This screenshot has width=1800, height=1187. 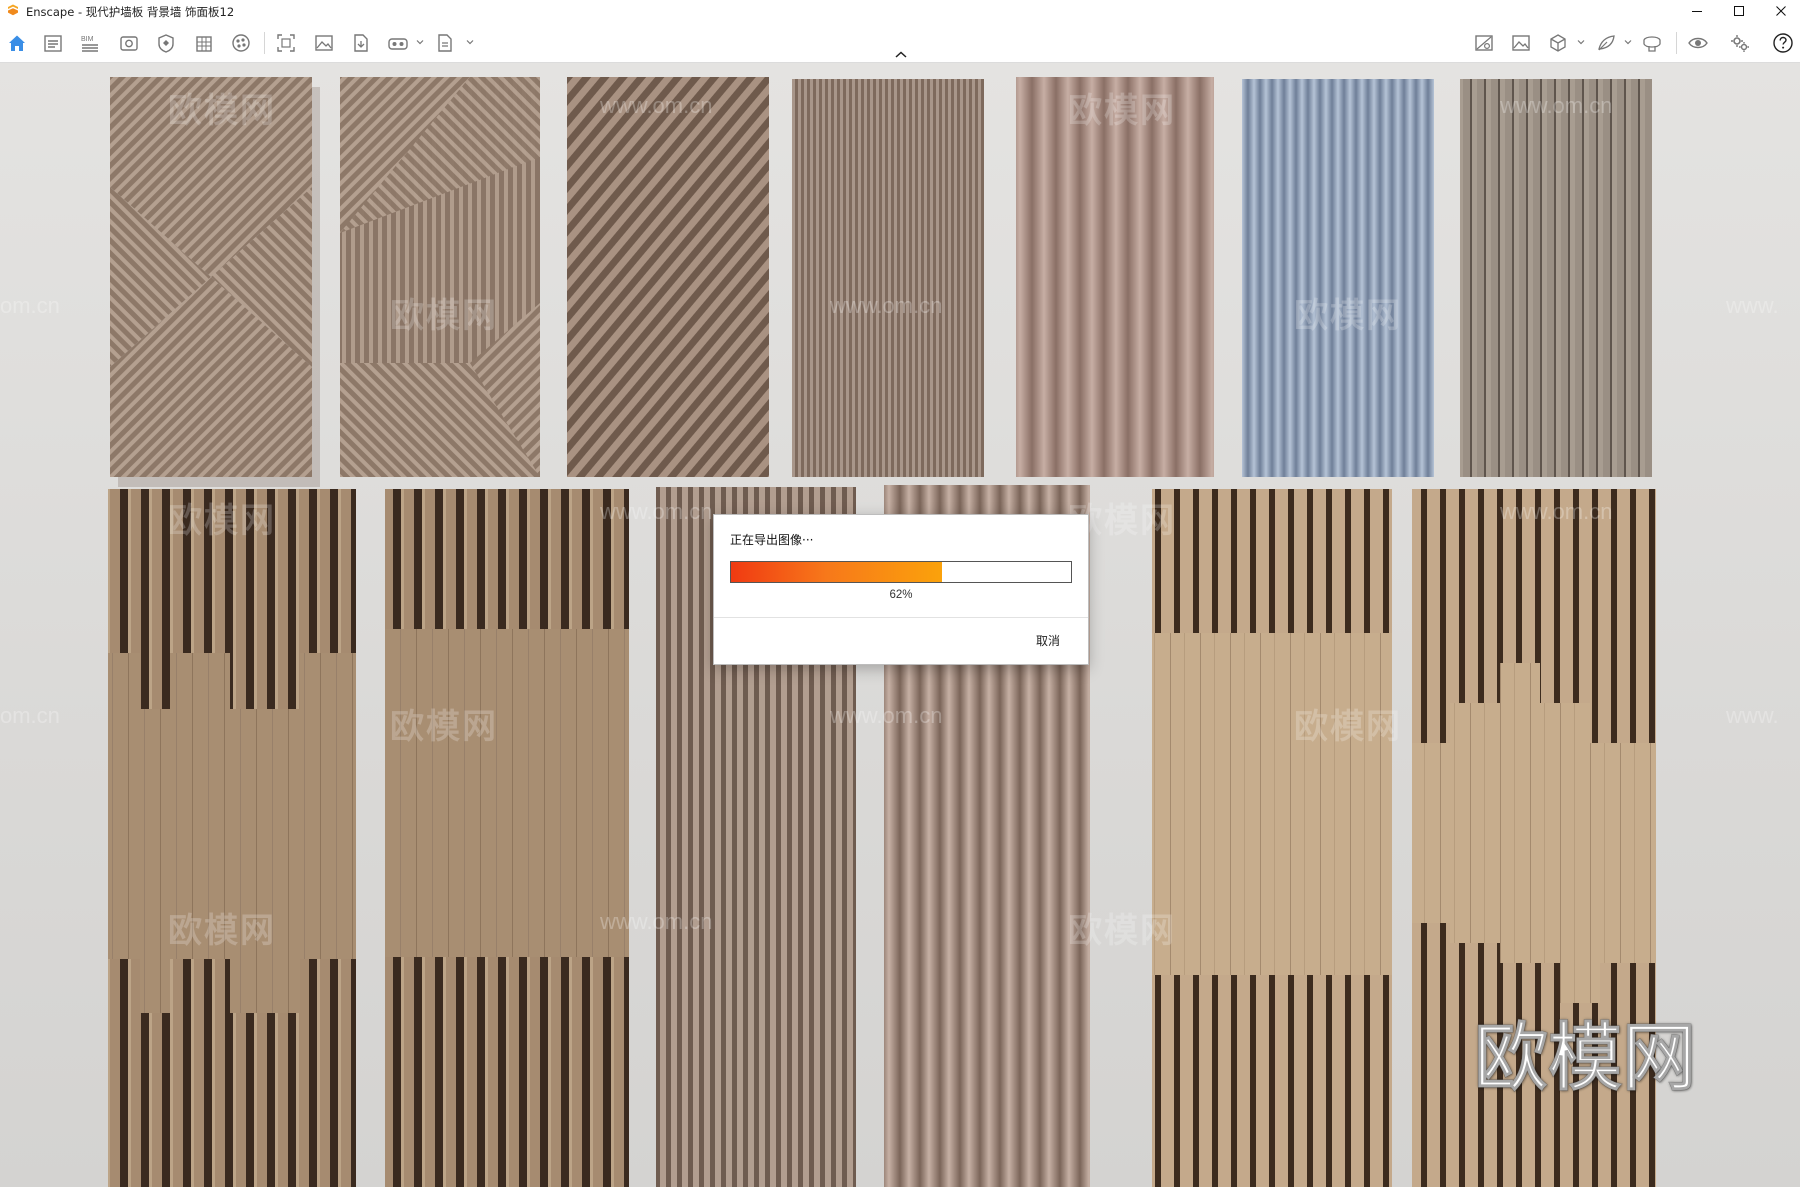 I want to click on view-icon, so click(x=129, y=43).